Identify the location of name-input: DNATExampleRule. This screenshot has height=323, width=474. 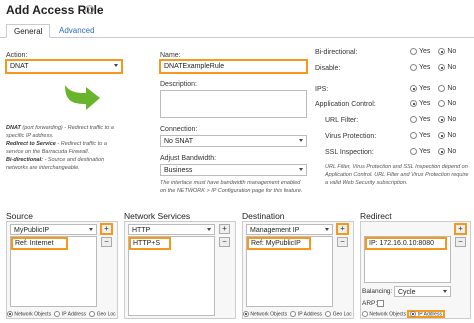
(233, 66).